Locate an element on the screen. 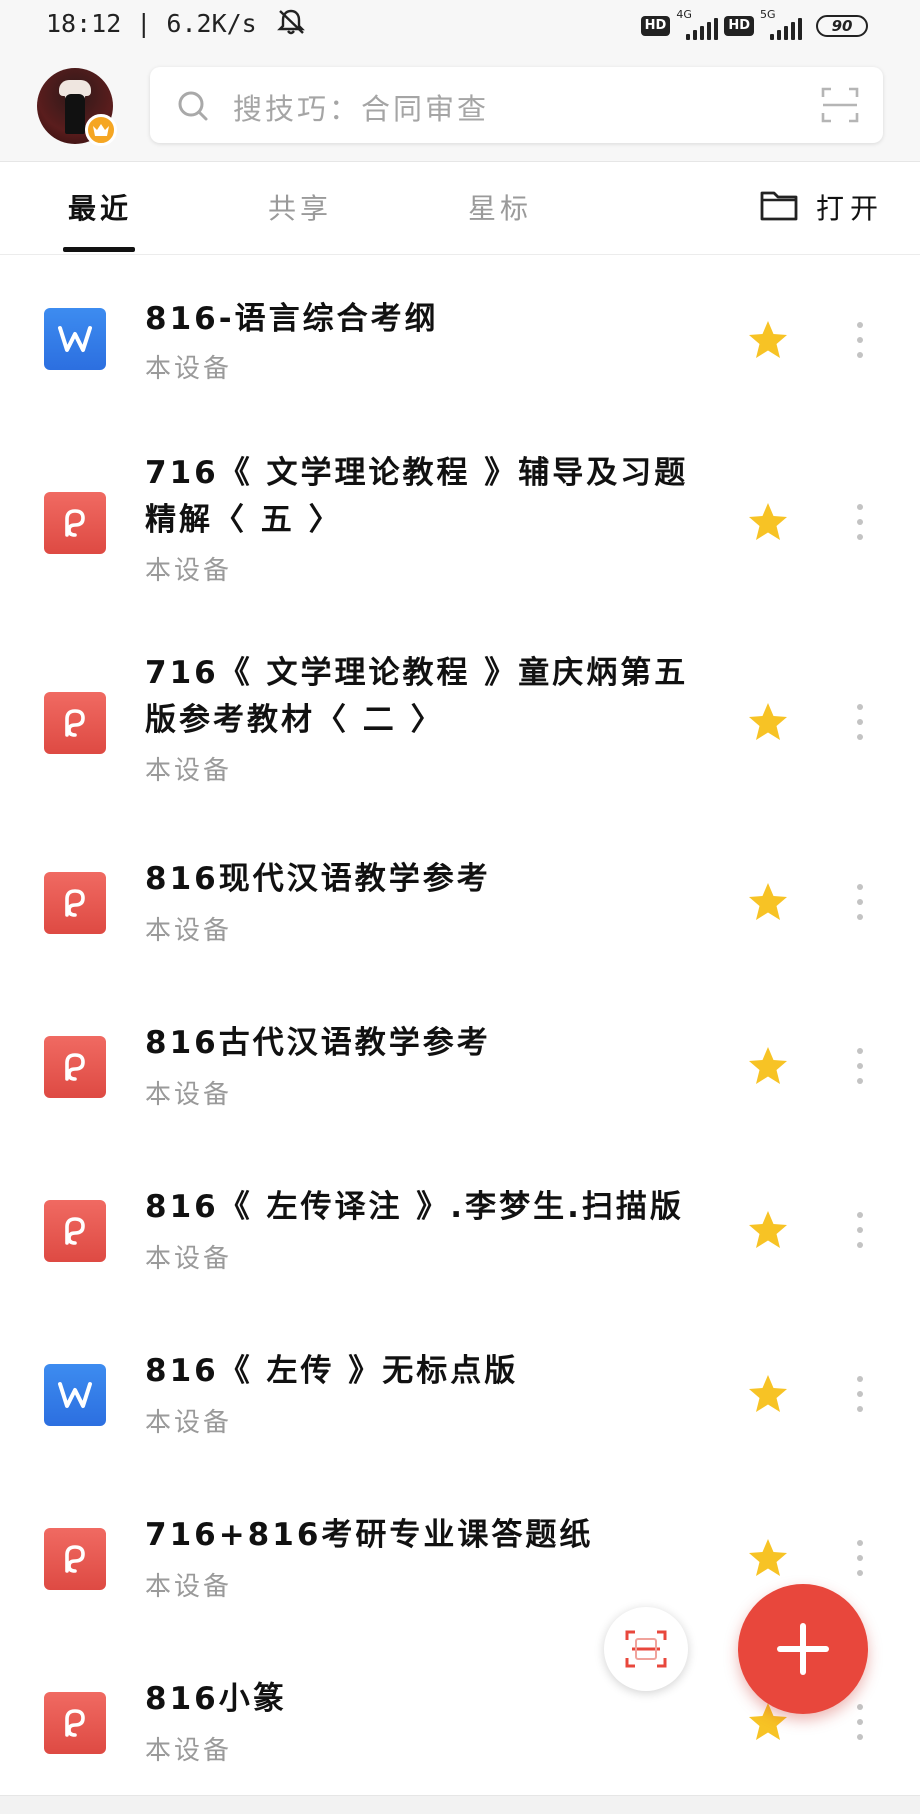 Image resolution: width=920 pixels, height=1814 pixels. signal-5g-icon: 5G is located at coordinates (781, 24).